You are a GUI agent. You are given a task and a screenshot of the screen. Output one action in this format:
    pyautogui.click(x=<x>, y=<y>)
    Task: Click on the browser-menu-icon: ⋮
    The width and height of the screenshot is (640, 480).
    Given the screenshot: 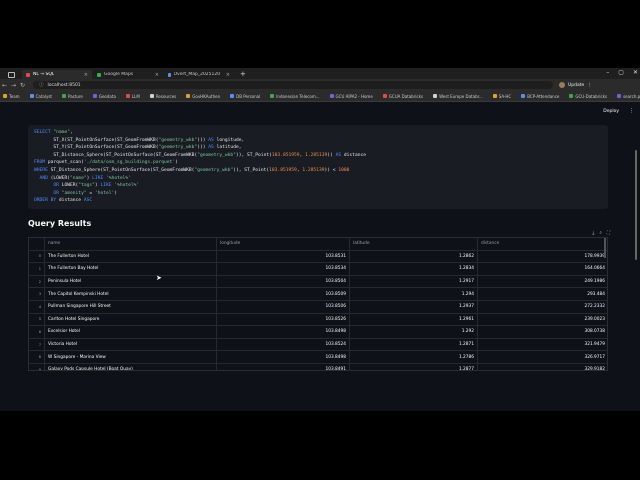 What is the action you would take?
    pyautogui.click(x=589, y=85)
    